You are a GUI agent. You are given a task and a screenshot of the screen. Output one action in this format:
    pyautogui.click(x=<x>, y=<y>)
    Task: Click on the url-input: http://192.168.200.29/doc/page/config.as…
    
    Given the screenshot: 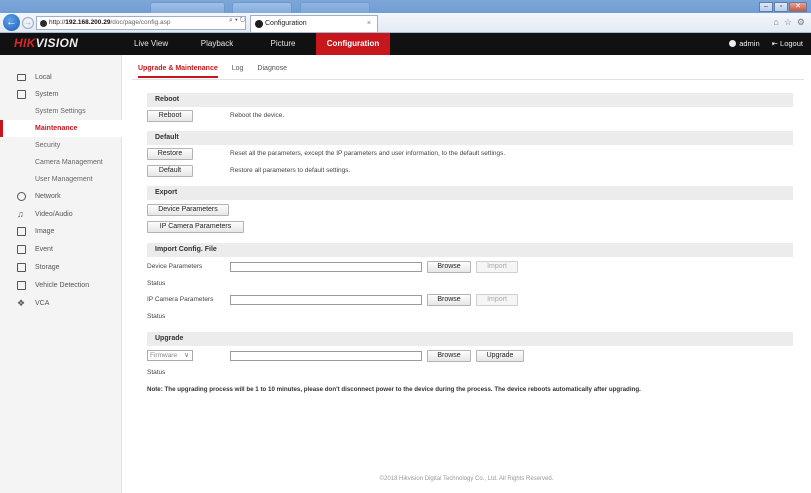 What is the action you would take?
    pyautogui.click(x=141, y=23)
    